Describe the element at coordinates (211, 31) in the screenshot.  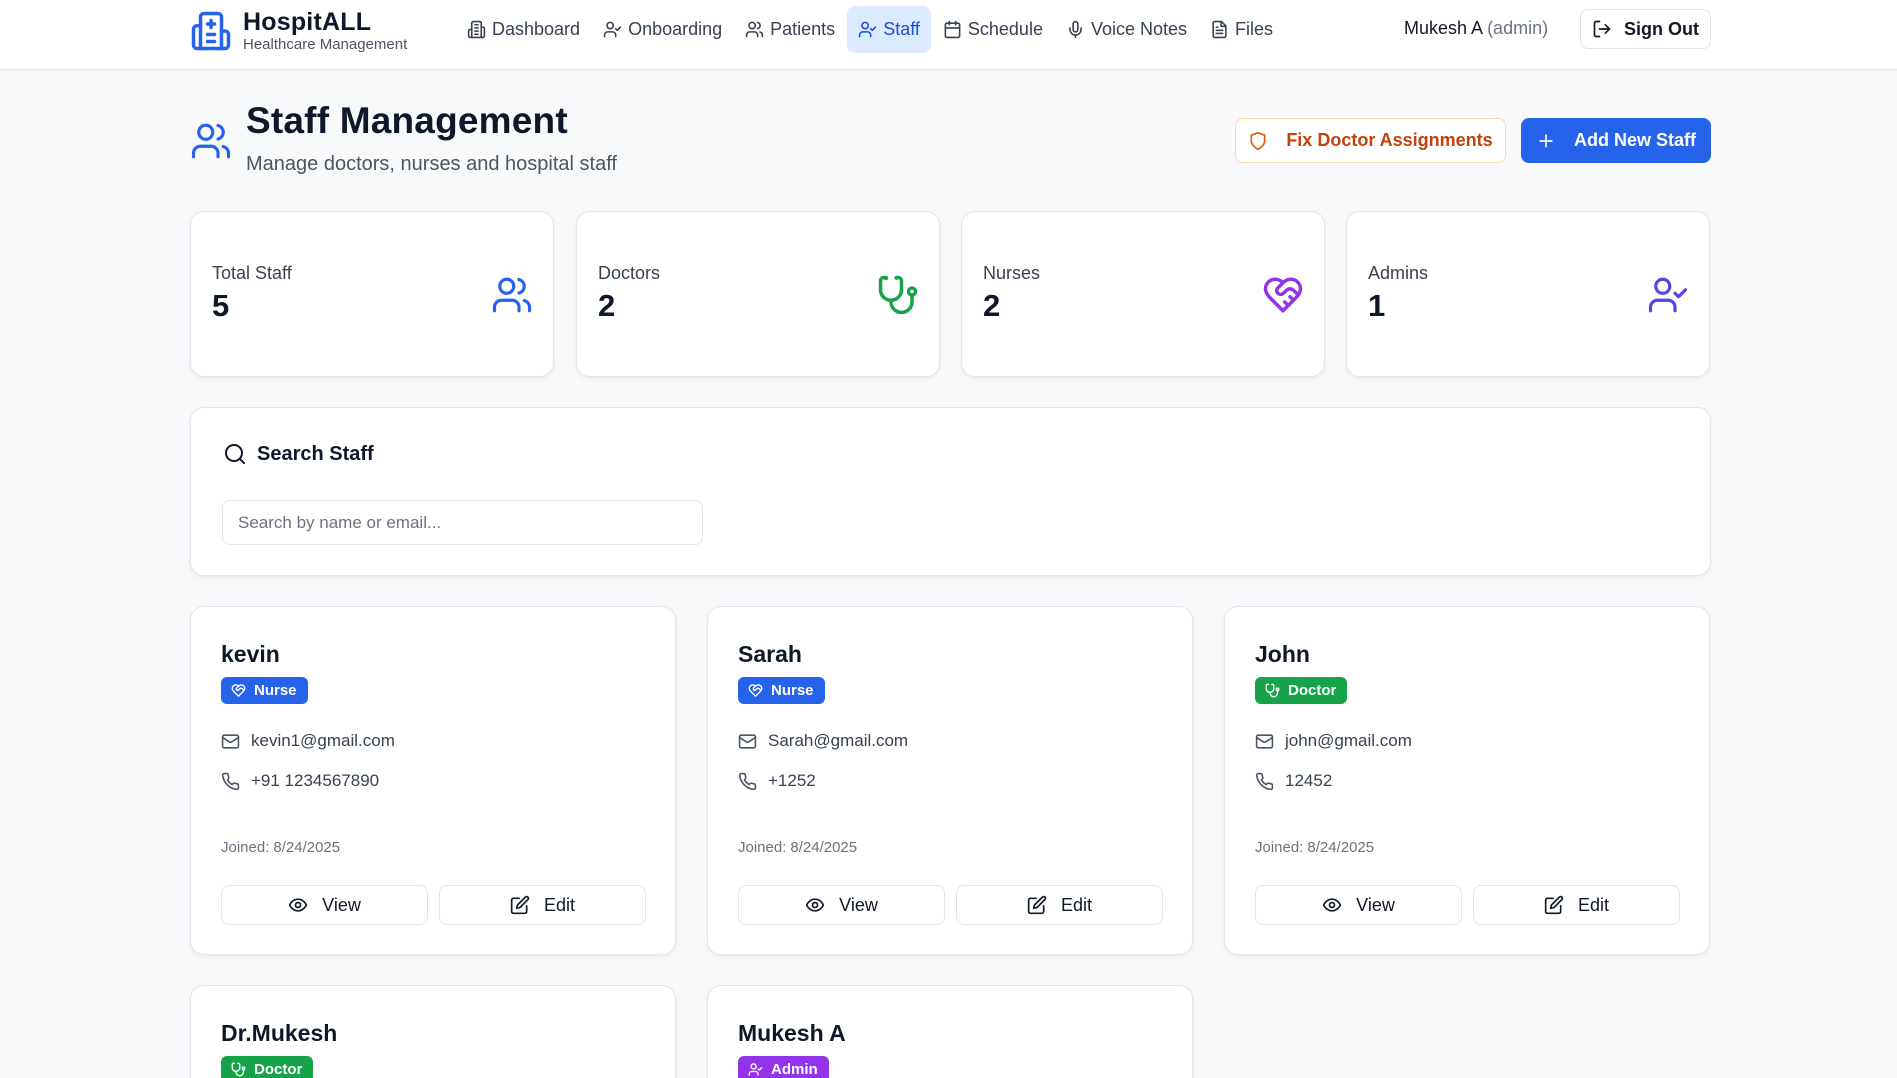
I see `hospital-logo-icon` at that location.